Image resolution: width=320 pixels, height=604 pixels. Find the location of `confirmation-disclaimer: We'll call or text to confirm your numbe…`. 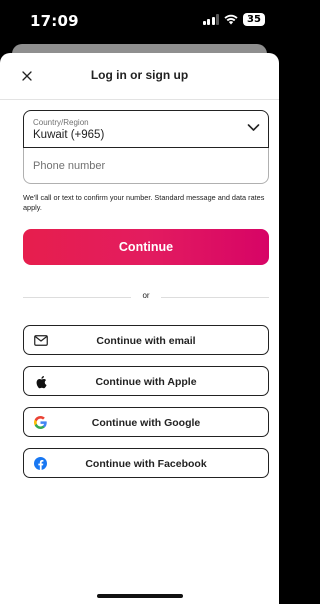

confirmation-disclaimer: We'll call or text to confirm your numbe… is located at coordinates (144, 202).